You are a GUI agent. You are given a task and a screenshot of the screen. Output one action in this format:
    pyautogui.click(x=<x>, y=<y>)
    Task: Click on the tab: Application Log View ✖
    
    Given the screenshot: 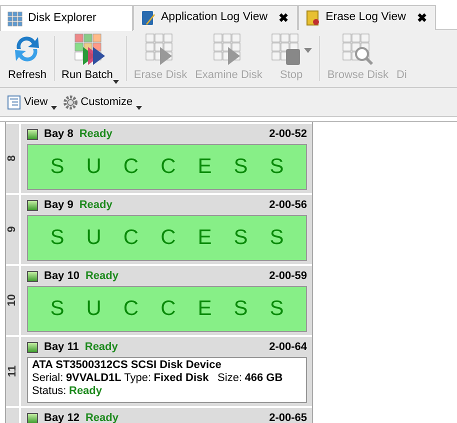 What is the action you would take?
    pyautogui.click(x=215, y=17)
    